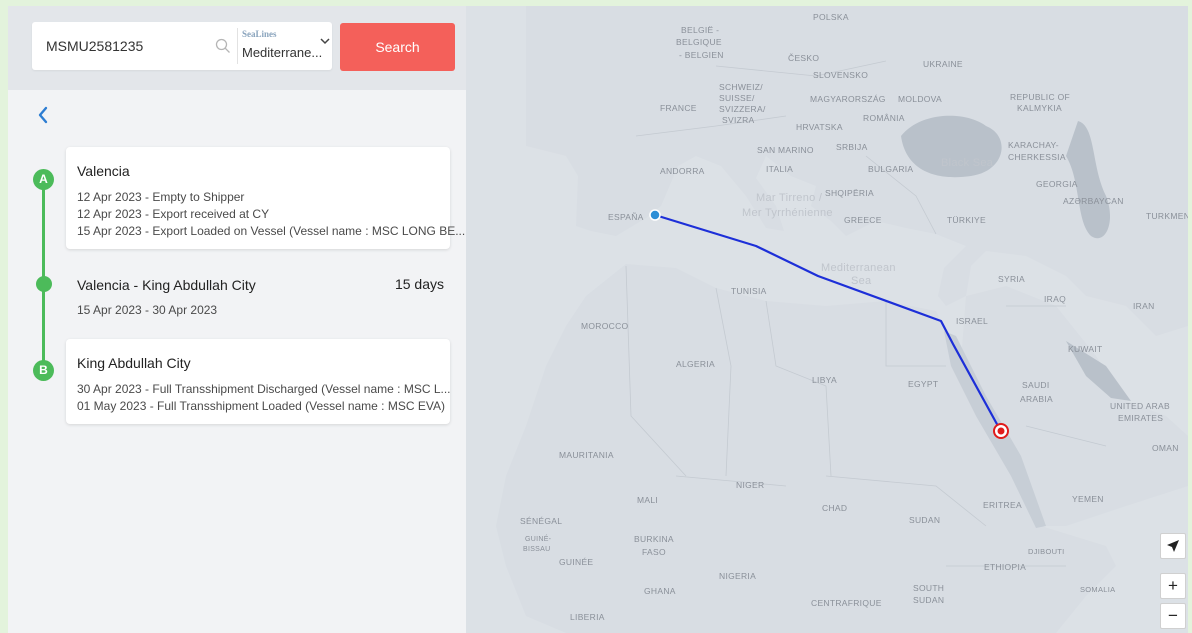  What do you see at coordinates (701, 55) in the screenshot?
I see `country-label: - BELGIEN` at bounding box center [701, 55].